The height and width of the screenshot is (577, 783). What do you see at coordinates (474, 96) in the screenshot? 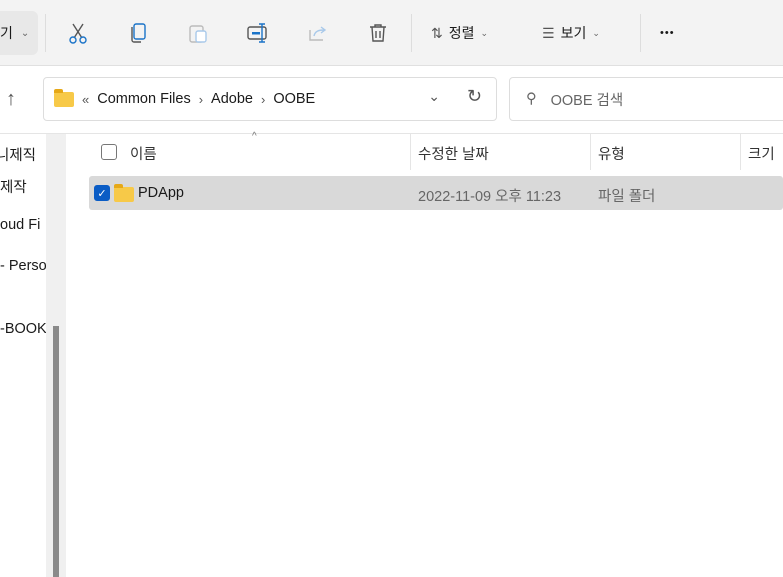
I see `refresh-icon: ↻` at bounding box center [474, 96].